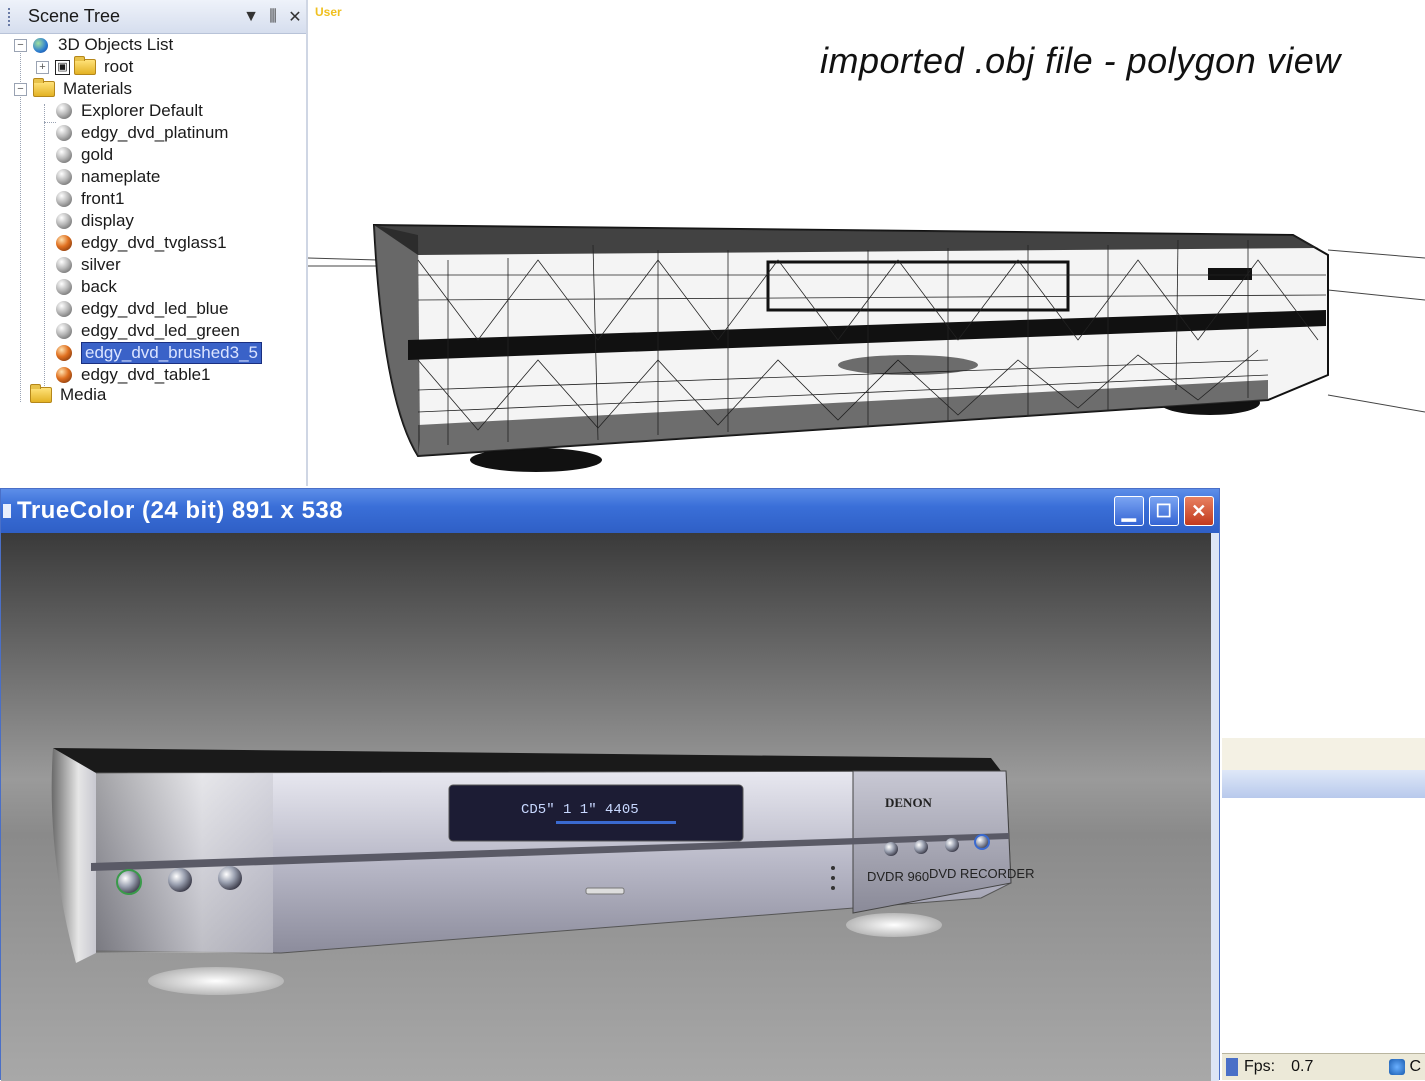 This screenshot has width=1425, height=1081. Describe the element at coordinates (83, 394) in the screenshot. I see `tree-node-label: Media` at that location.